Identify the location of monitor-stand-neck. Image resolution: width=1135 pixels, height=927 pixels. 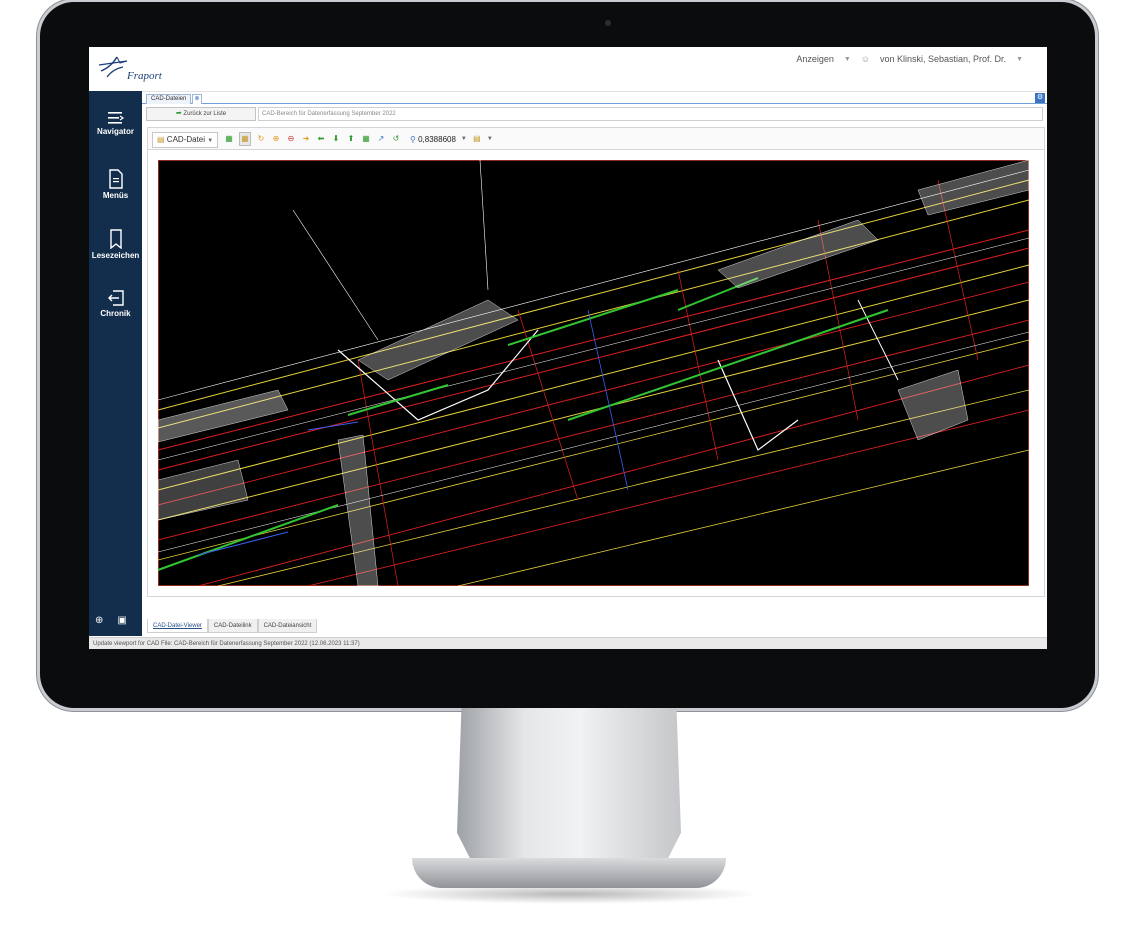
(569, 788).